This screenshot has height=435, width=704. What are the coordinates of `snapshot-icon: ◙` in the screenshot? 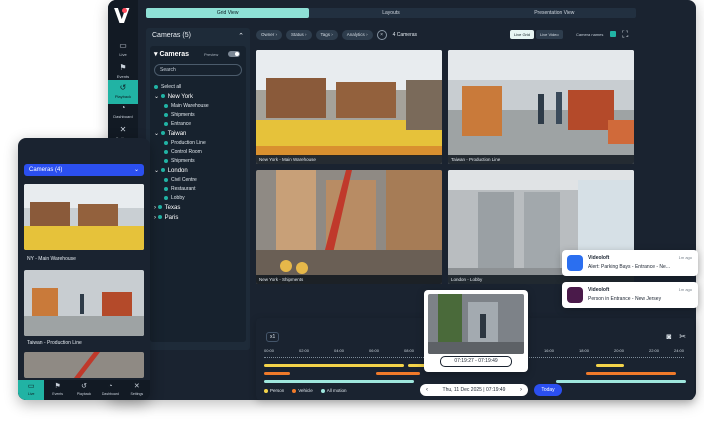 It's located at (668, 336).